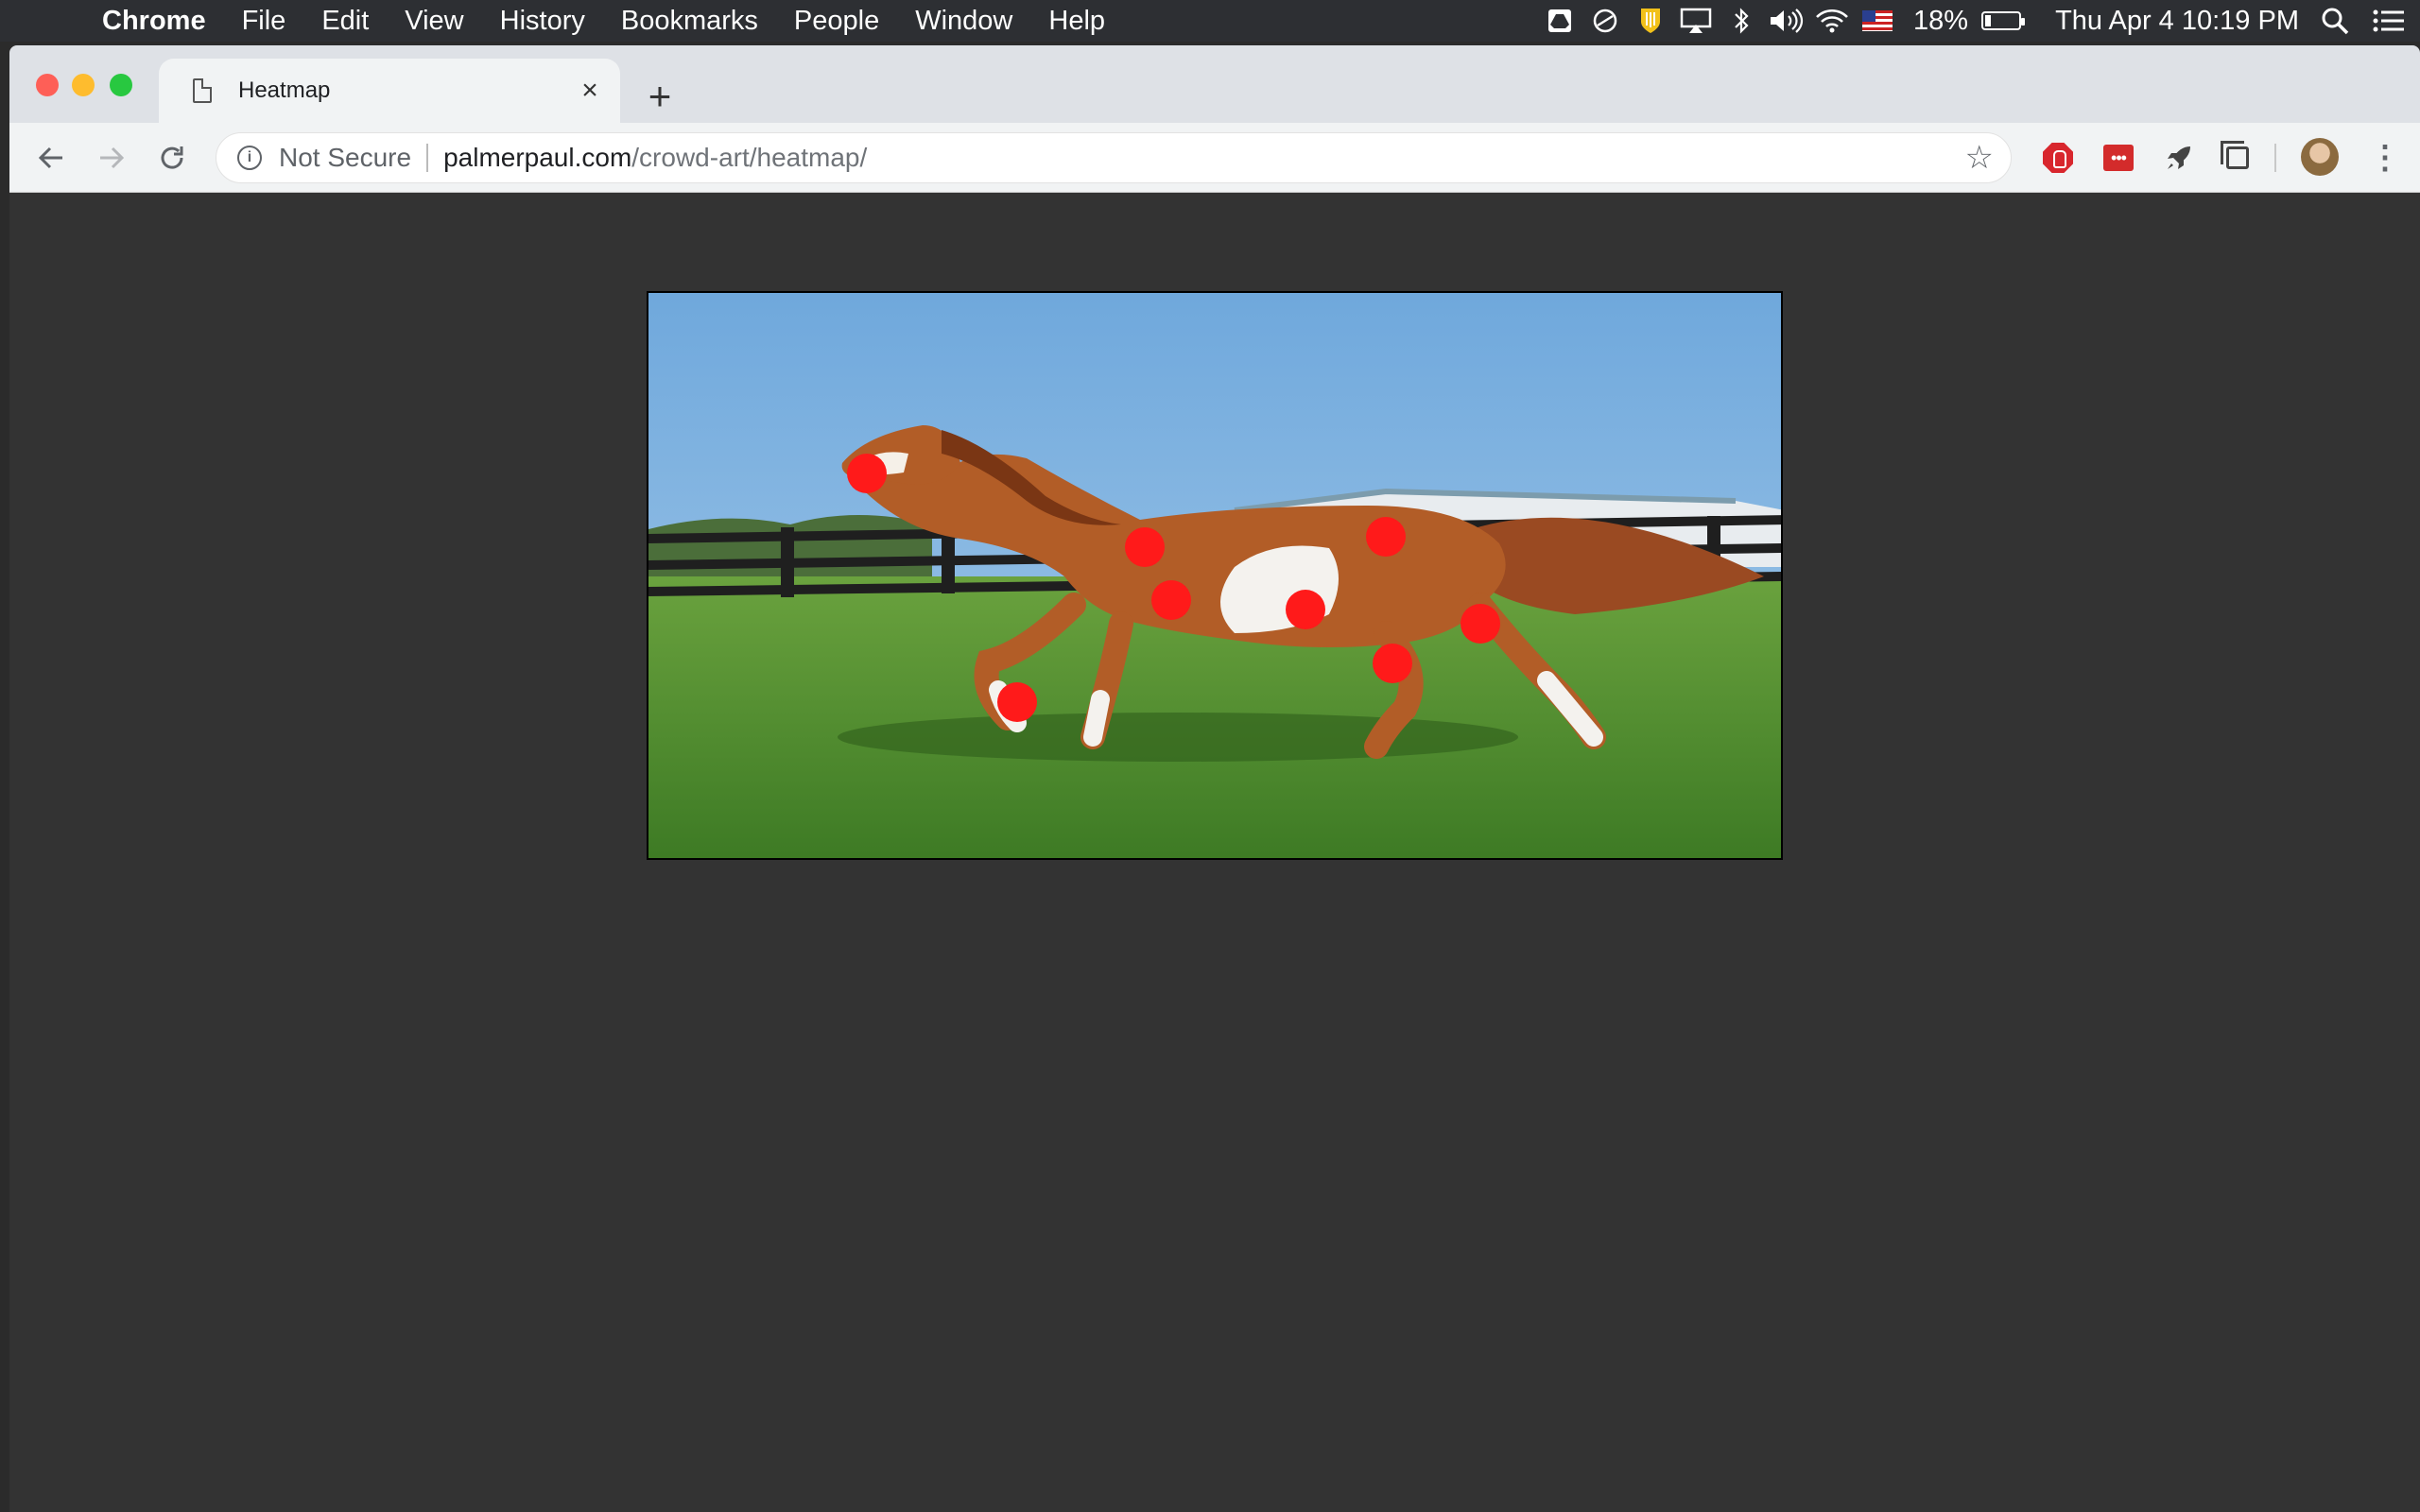 This screenshot has width=2420, height=1512. Describe the element at coordinates (1214, 84) in the screenshot. I see `tab-strip: Heatmap × +` at that location.